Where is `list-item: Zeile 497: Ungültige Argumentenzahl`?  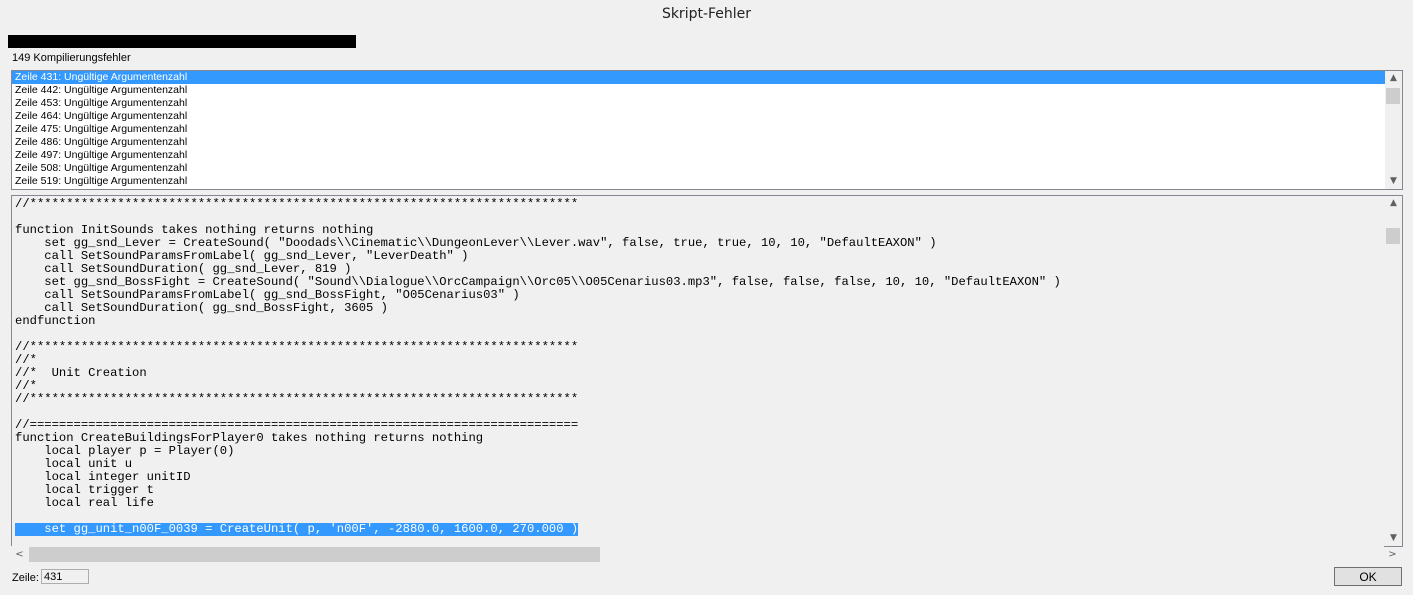 list-item: Zeile 497: Ungültige Argumentenzahl is located at coordinates (698, 155).